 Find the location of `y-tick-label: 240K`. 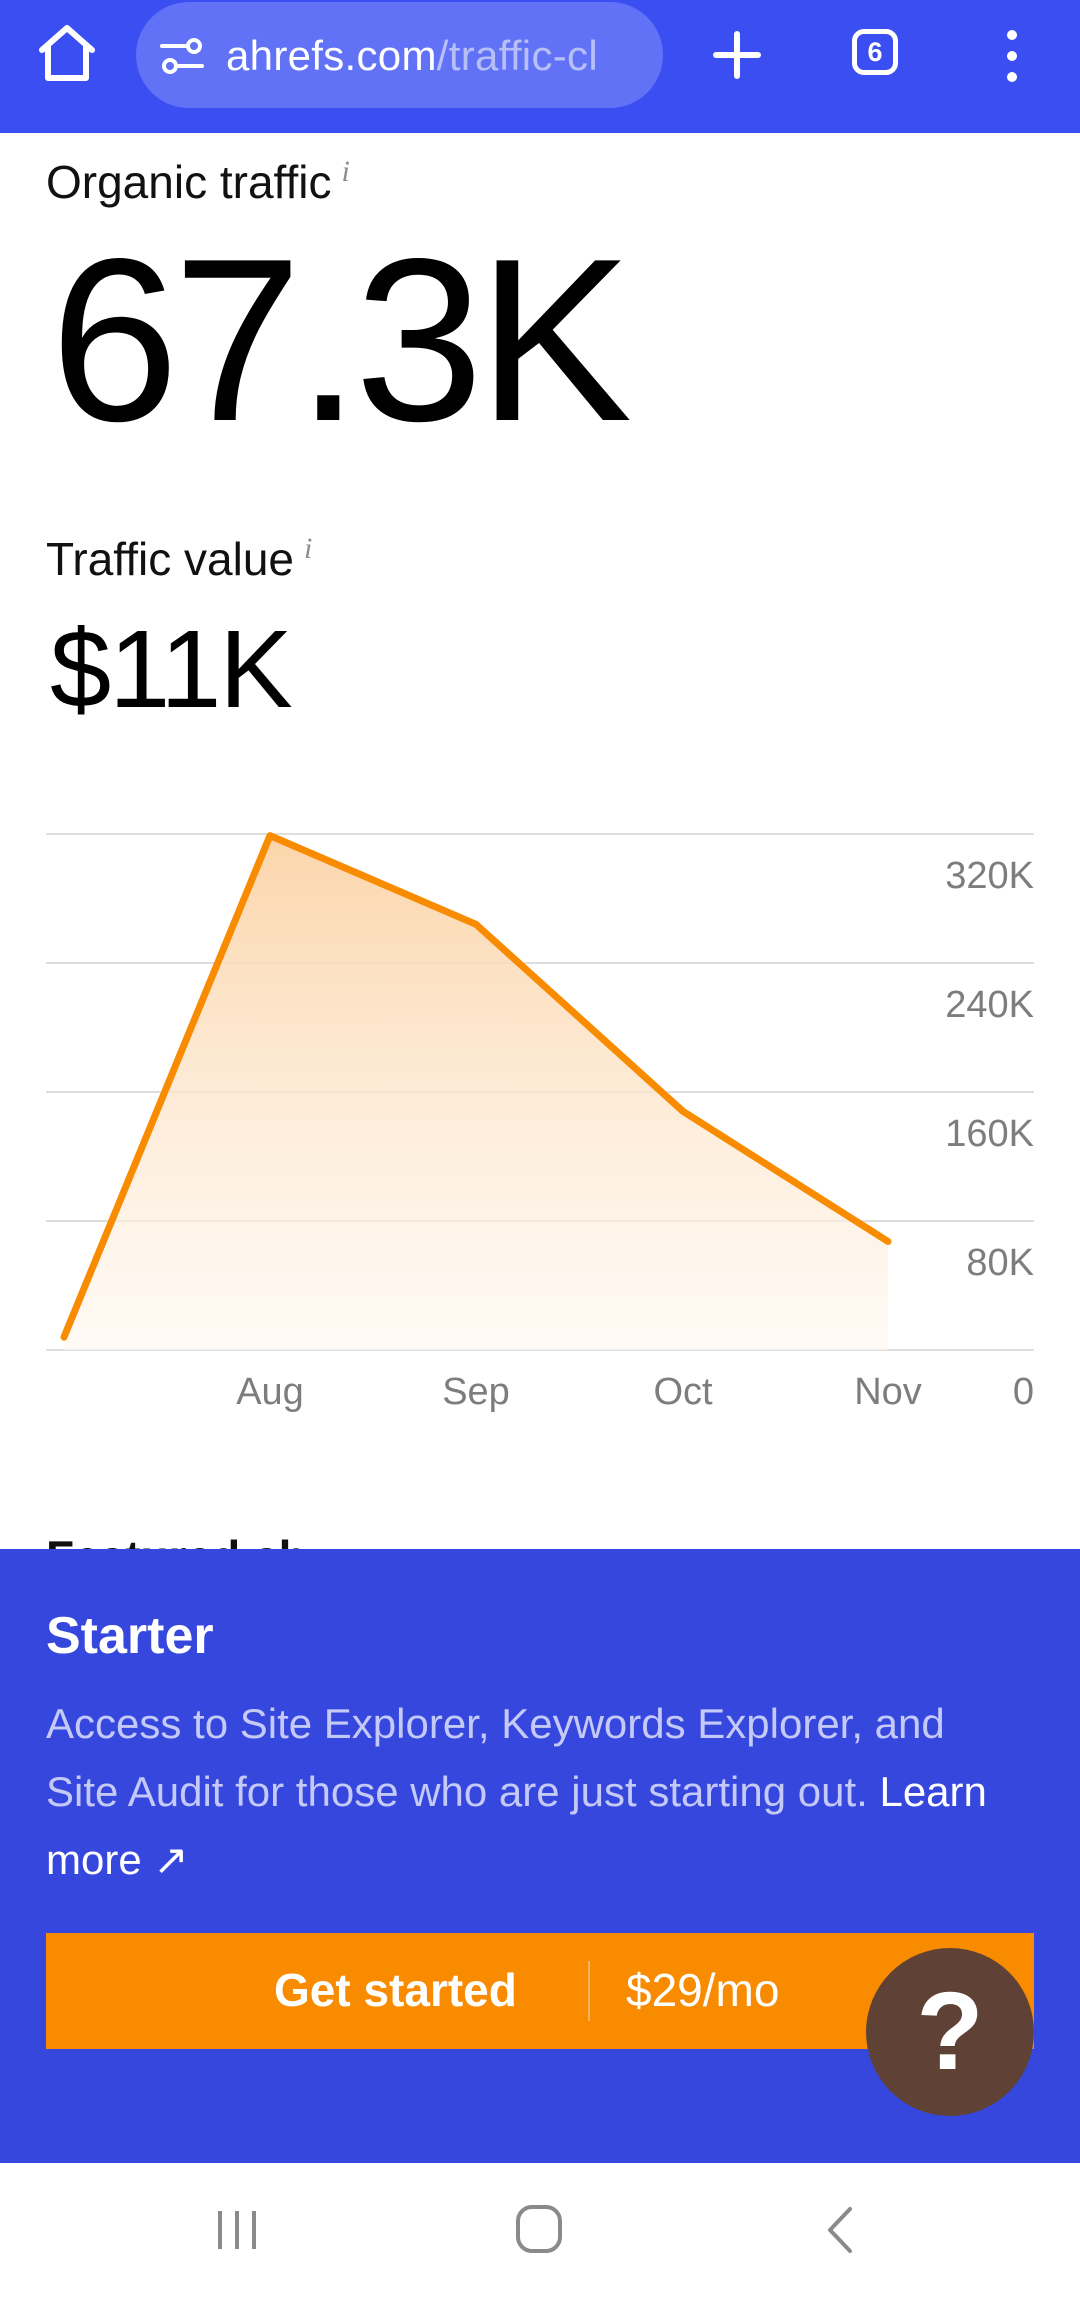

y-tick-label: 240K is located at coordinates (989, 1005).